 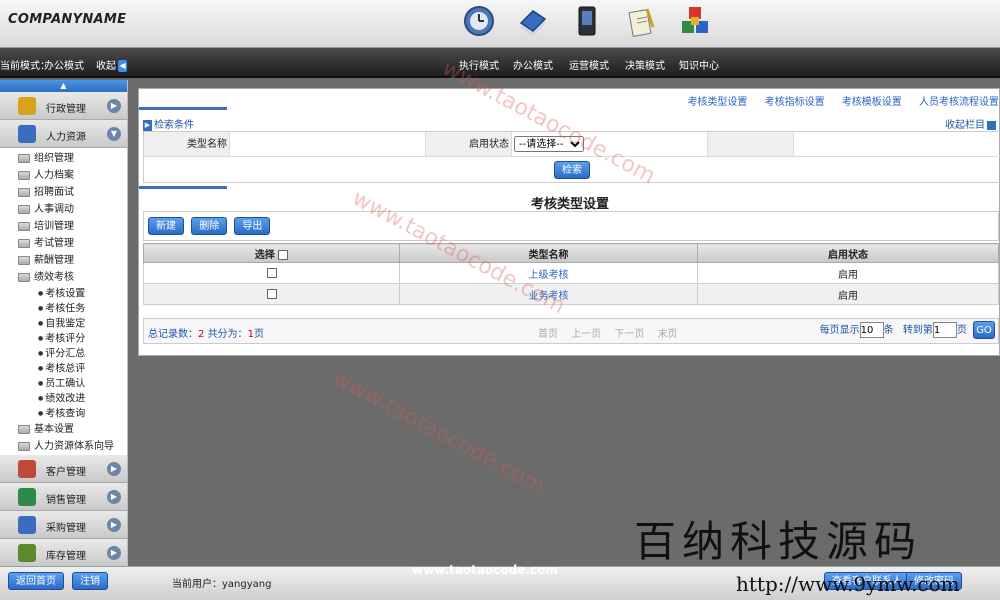 I want to click on type-name-input, so click(x=328, y=144).